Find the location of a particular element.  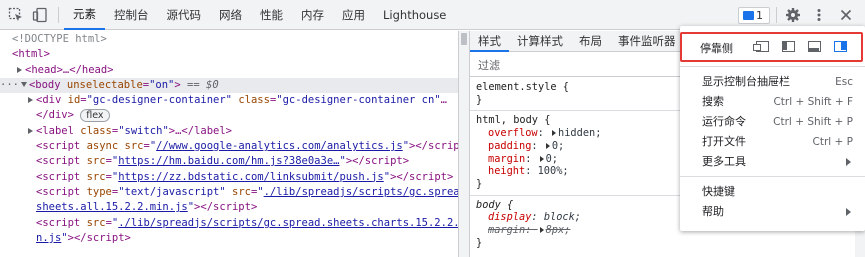

rule-body: body { display: block; margin: 8px; } is located at coordinates (575, 225).